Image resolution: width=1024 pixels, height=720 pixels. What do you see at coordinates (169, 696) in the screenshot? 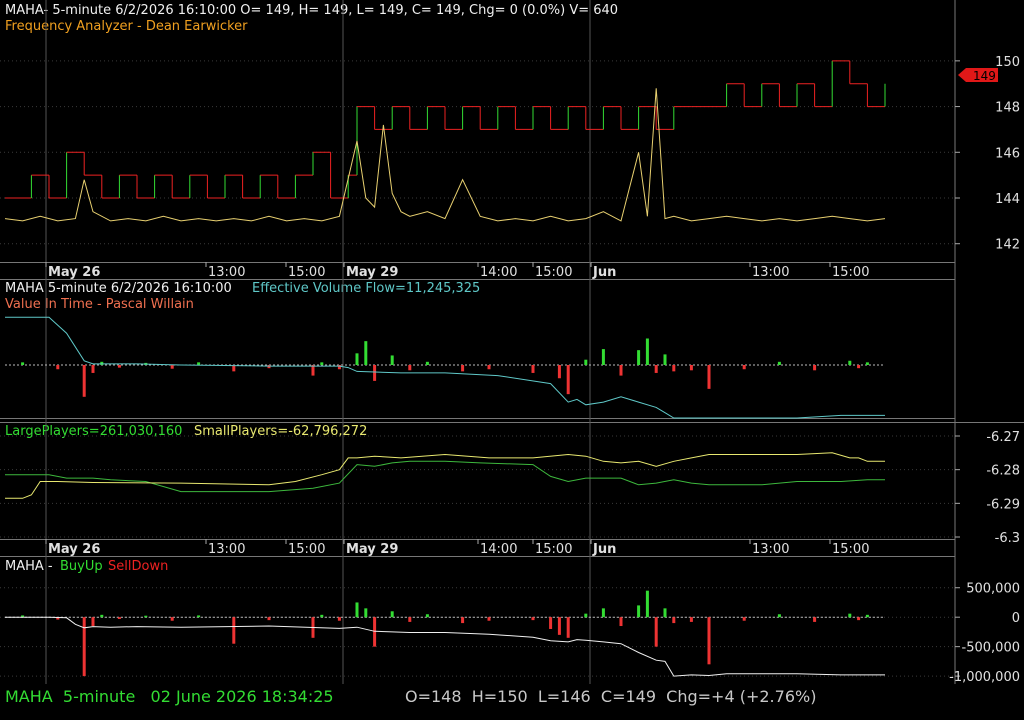
I see `status-bar-left: MAHA 5-minute 02 June 2026 18:34:25` at bounding box center [169, 696].